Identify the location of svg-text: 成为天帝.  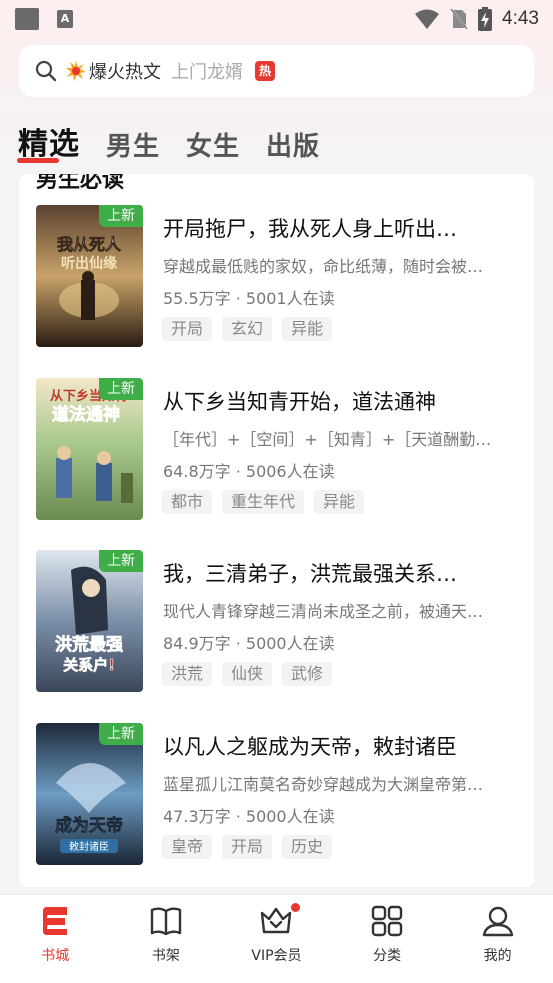
(89, 825).